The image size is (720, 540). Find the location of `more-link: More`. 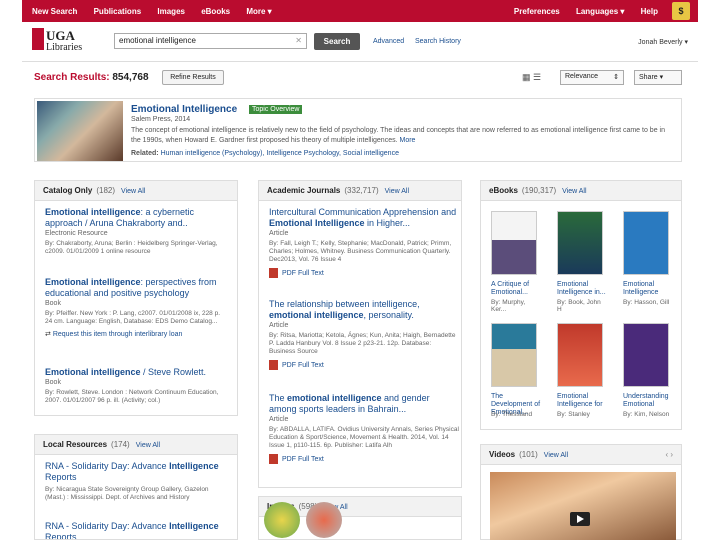

more-link: More is located at coordinates (407, 140).